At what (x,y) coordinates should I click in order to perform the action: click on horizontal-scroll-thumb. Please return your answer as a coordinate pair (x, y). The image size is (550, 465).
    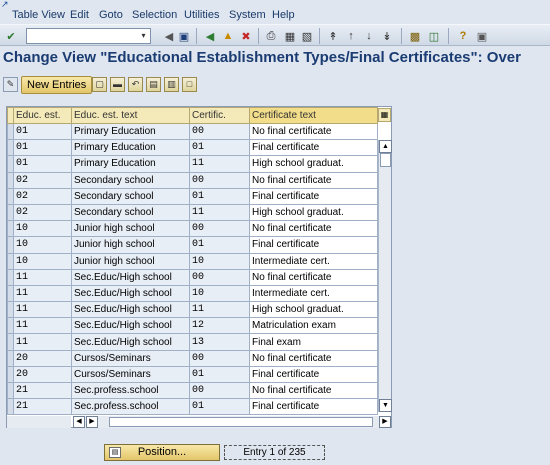
    Looking at the image, I should click on (241, 422).